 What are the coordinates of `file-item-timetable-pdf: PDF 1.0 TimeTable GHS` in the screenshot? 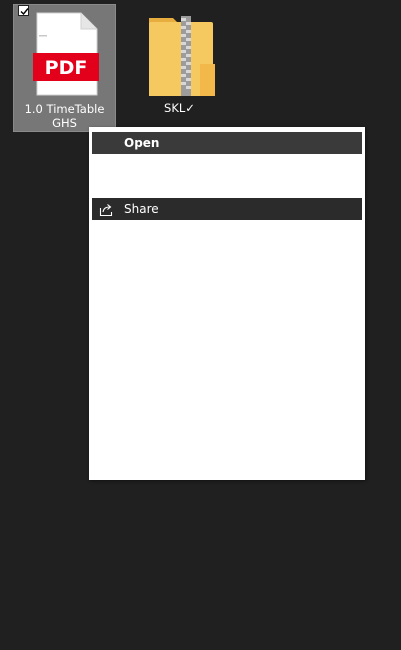 It's located at (64, 68).